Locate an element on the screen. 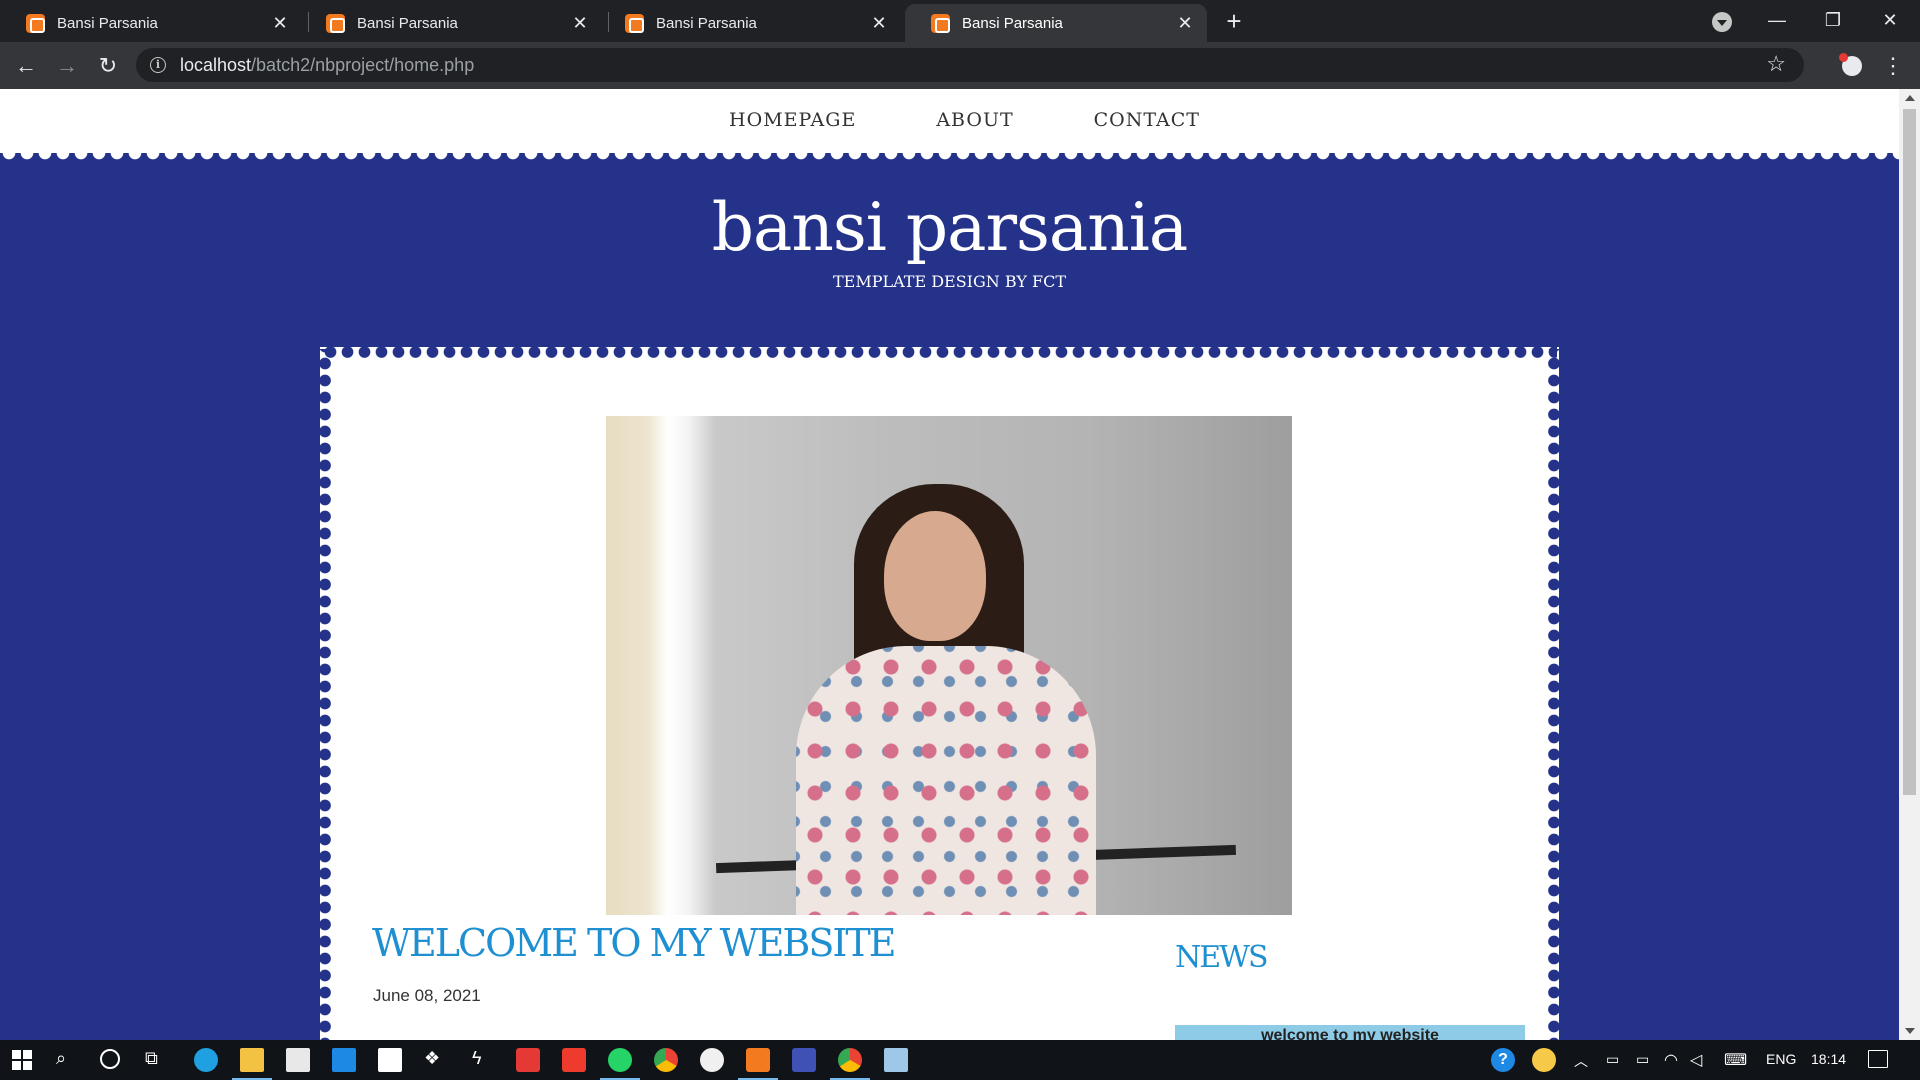 Image resolution: width=1920 pixels, height=1080 pixels. news-item: welcome to my website is located at coordinates (1350, 1032).